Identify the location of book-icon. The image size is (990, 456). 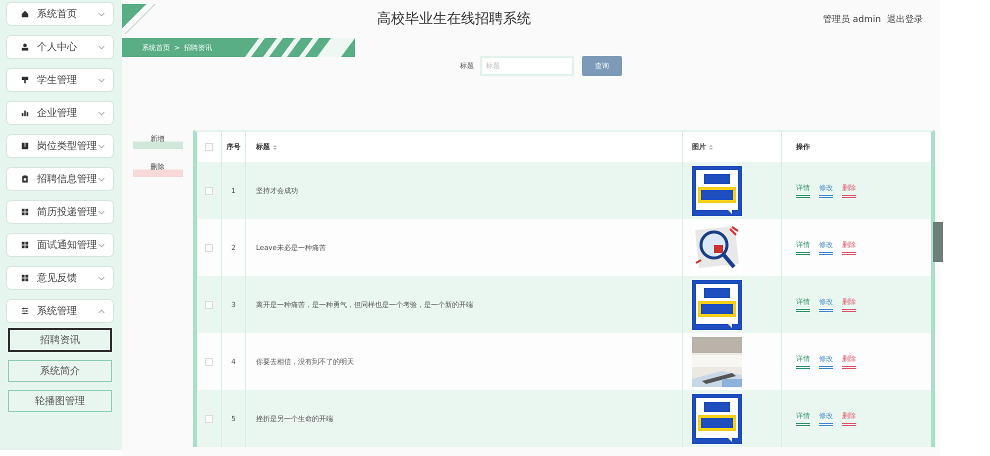
(25, 146).